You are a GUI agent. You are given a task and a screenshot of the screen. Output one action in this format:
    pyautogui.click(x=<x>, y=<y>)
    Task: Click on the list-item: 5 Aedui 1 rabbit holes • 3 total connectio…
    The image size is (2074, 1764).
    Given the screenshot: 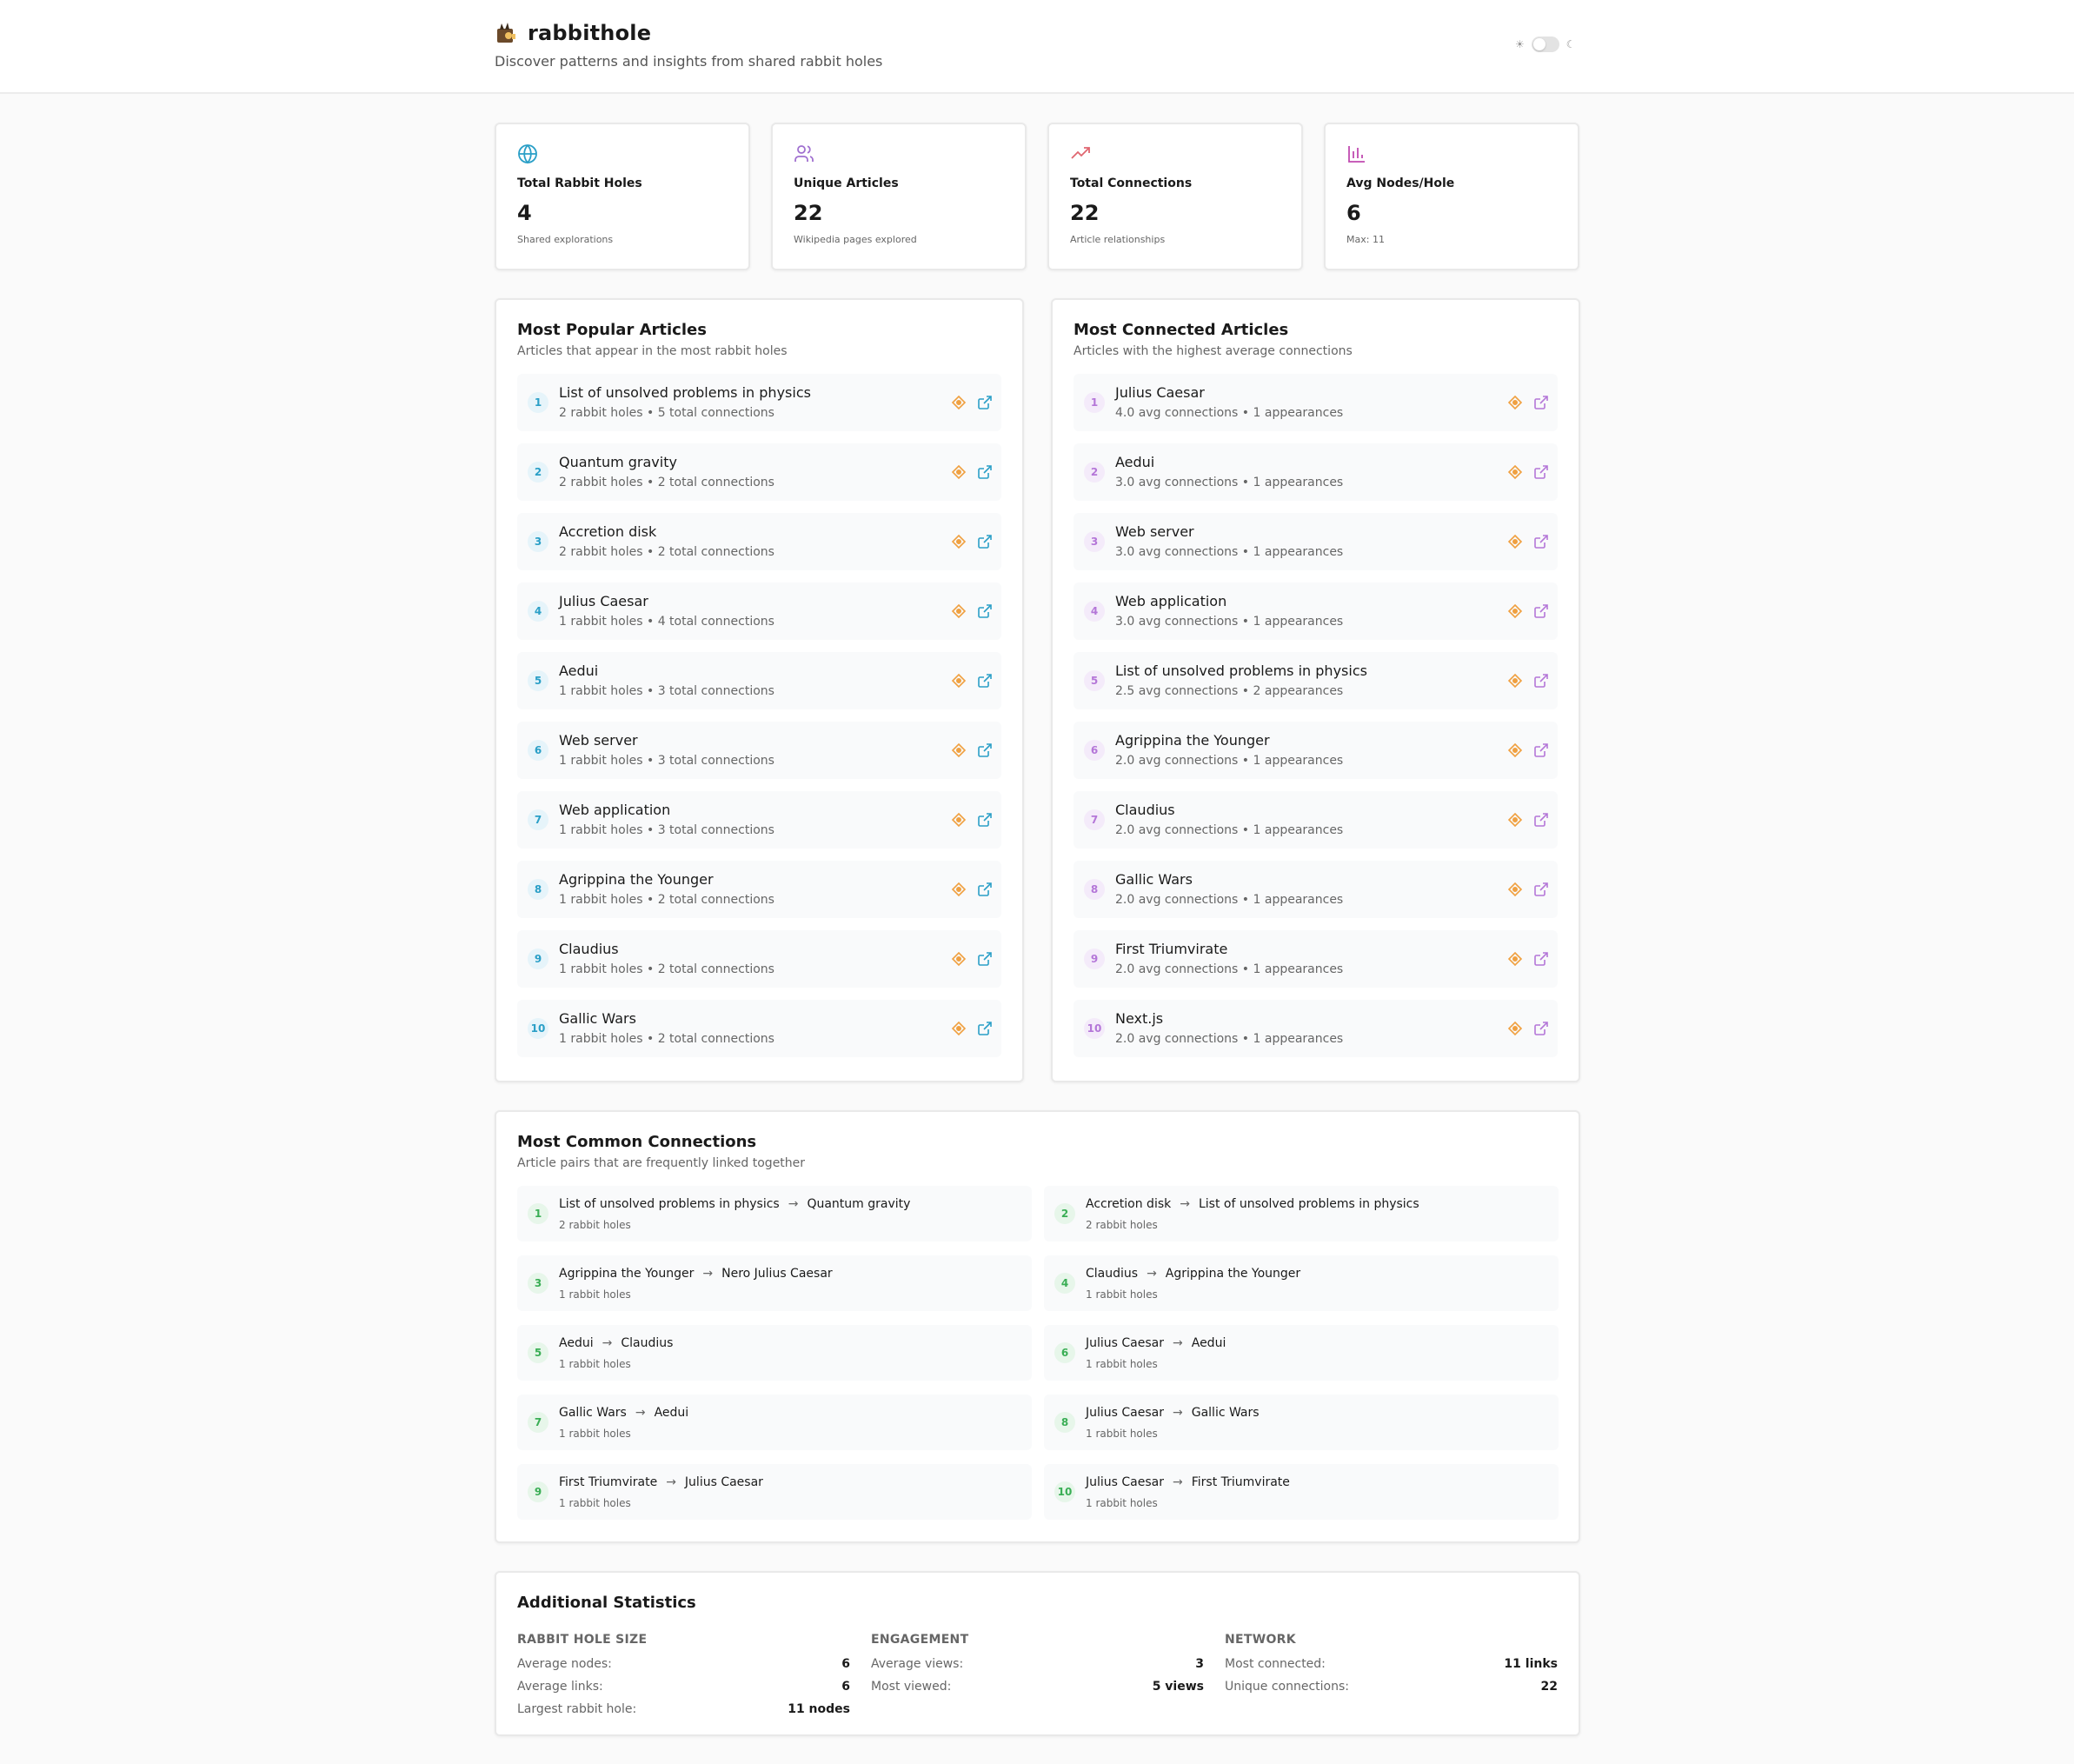 What is the action you would take?
    pyautogui.click(x=759, y=680)
    